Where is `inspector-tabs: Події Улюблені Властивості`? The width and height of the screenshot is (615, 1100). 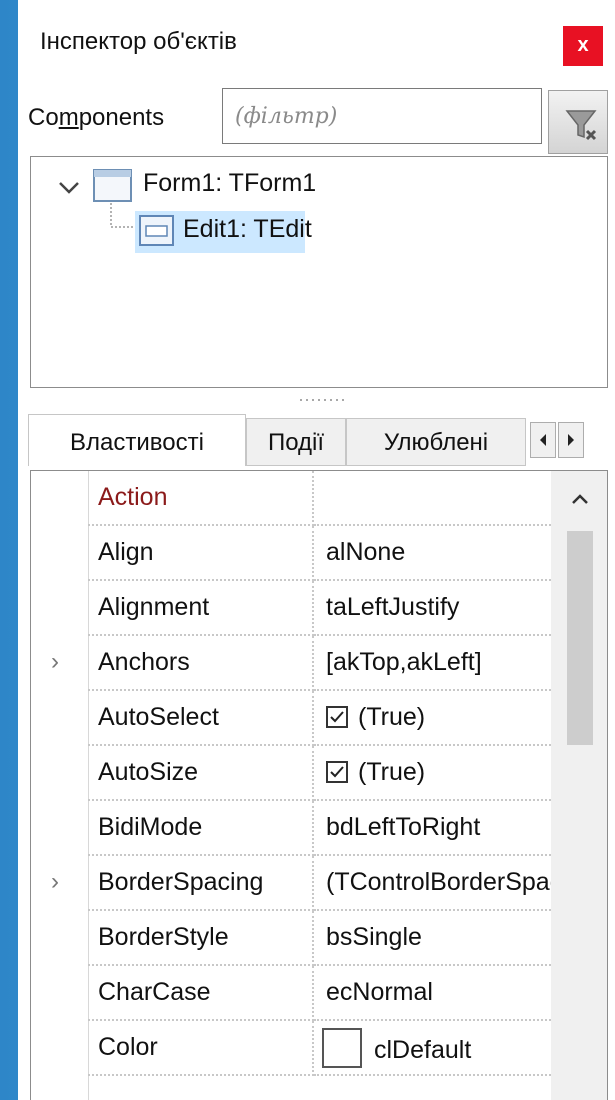 inspector-tabs: Події Улюблені Властивості is located at coordinates (318, 440).